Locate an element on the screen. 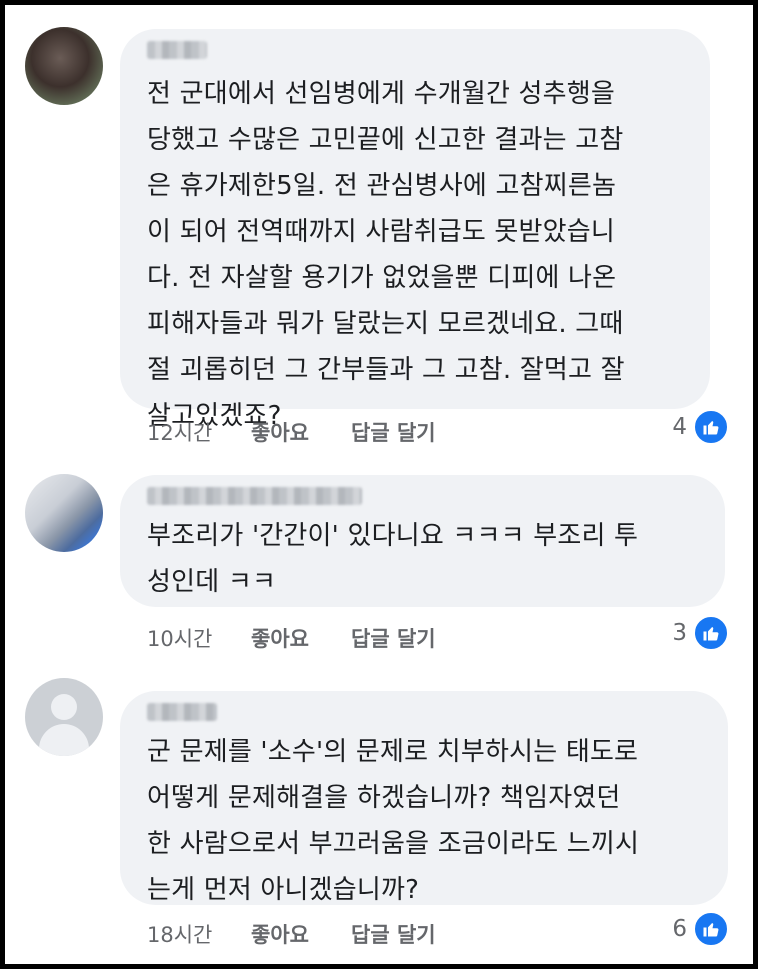 Image resolution: width=758 pixels, height=969 pixels. comment-bubble: 부조리가 '간간이' 있다니요 ㅋㅋㅋ 부조리 투 성인데 ㅋㅋ is located at coordinates (422, 541).